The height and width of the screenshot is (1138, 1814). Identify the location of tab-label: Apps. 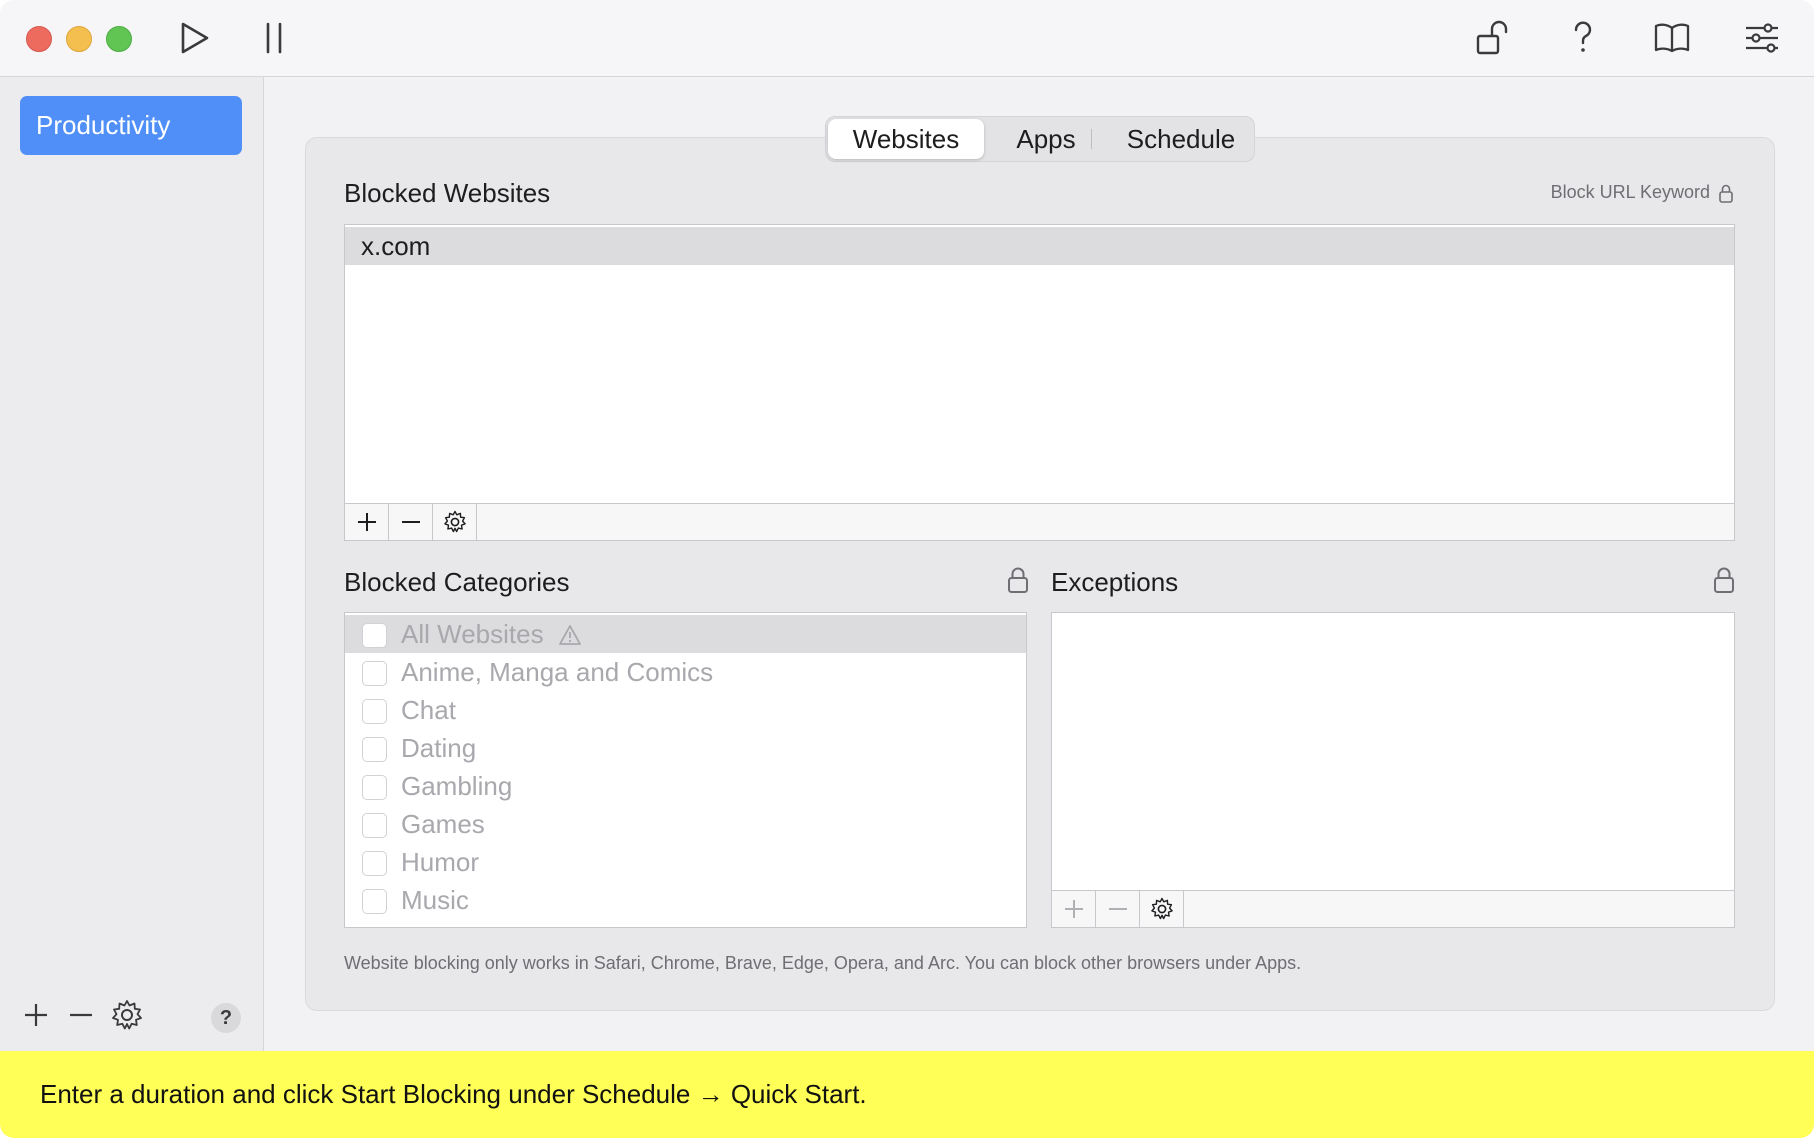
(1046, 139).